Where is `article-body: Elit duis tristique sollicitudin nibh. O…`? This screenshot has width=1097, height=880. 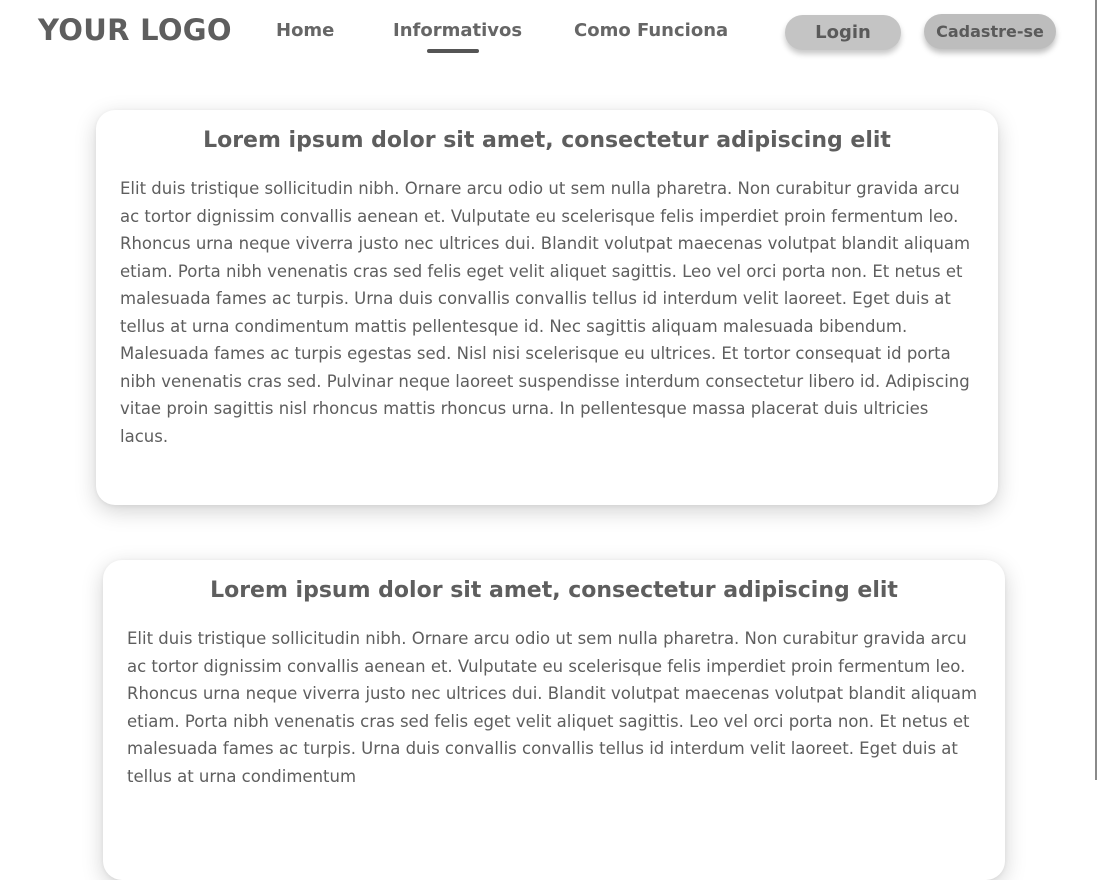
article-body: Elit duis tristique sollicitudin nibh. O… is located at coordinates (552, 707).